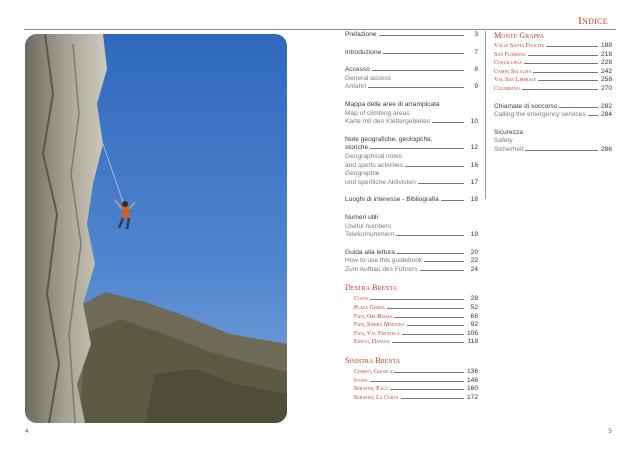 Image resolution: width=638 pixels, height=453 pixels. What do you see at coordinates (553, 80) in the screenshot?
I see `toc-entry-grappa-5: Val San Liberale 258` at bounding box center [553, 80].